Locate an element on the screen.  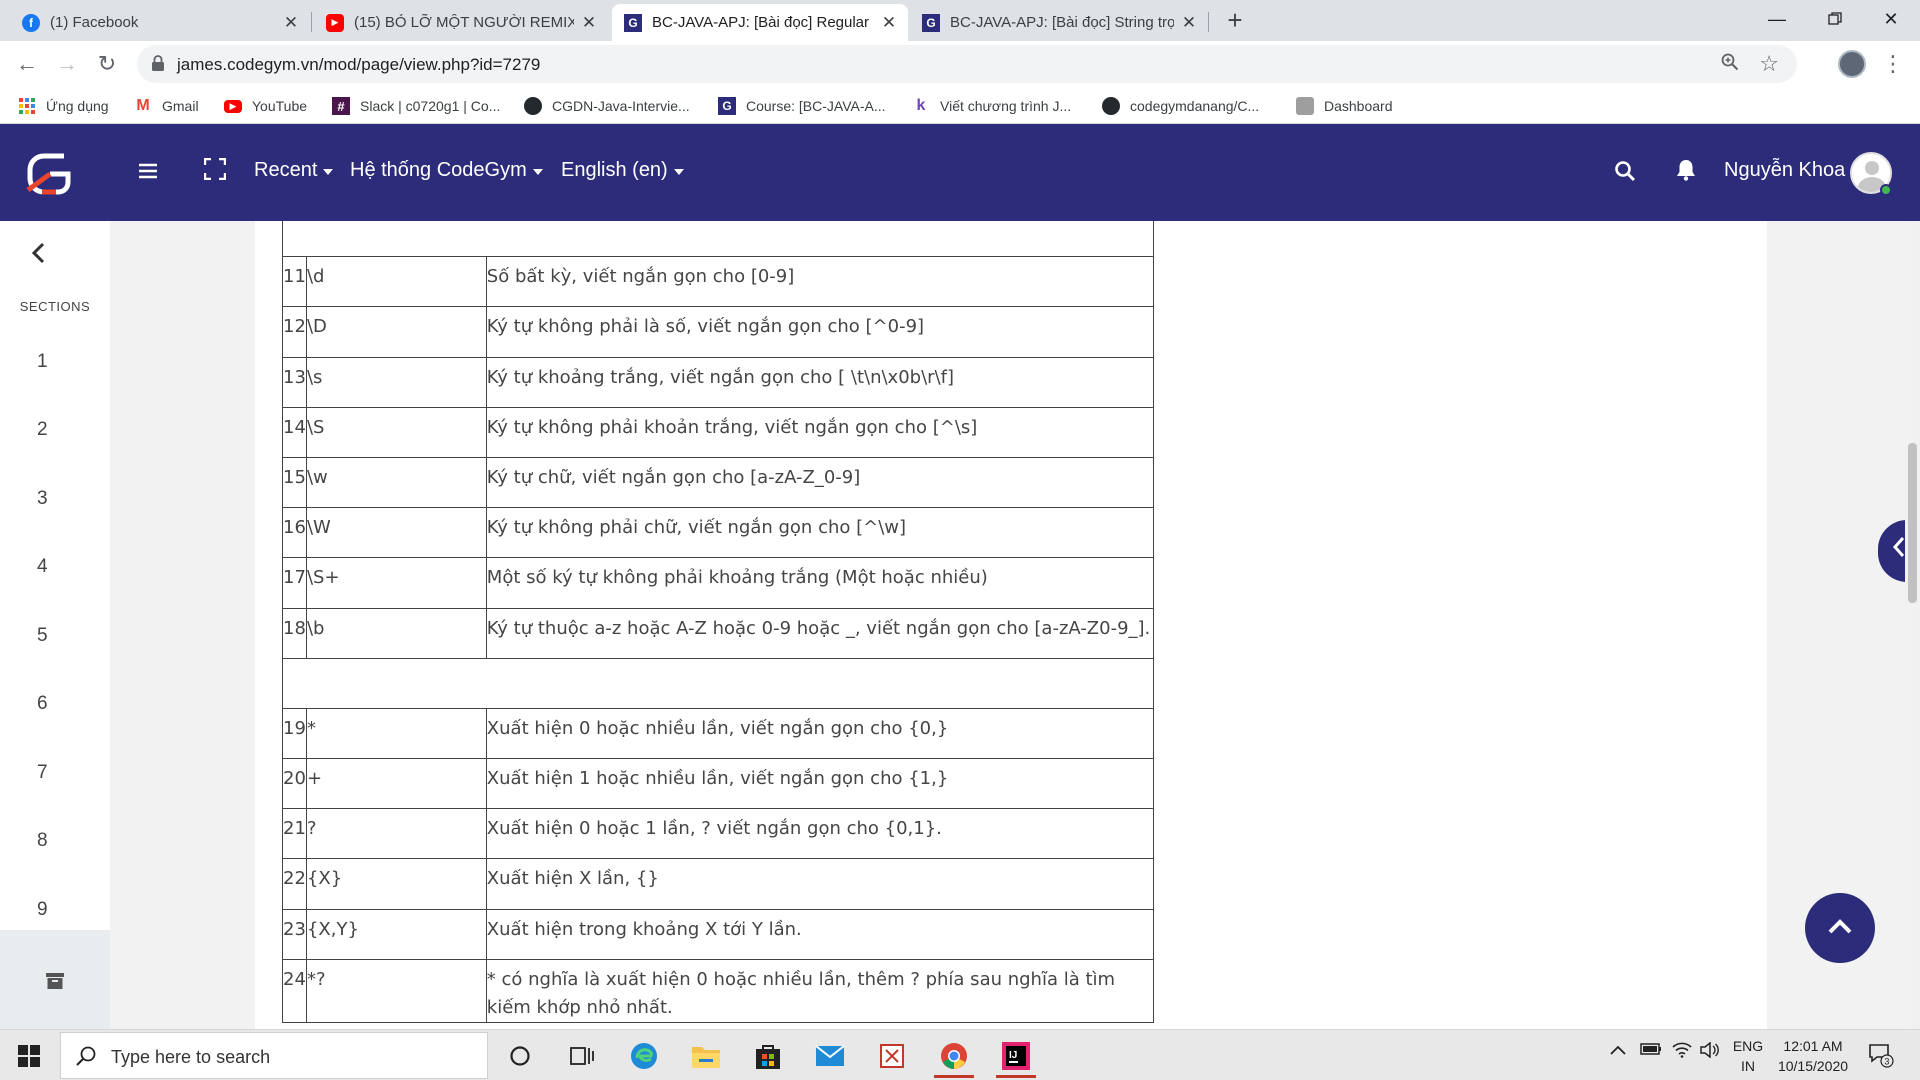
zoom-icon is located at coordinates (1730, 64).